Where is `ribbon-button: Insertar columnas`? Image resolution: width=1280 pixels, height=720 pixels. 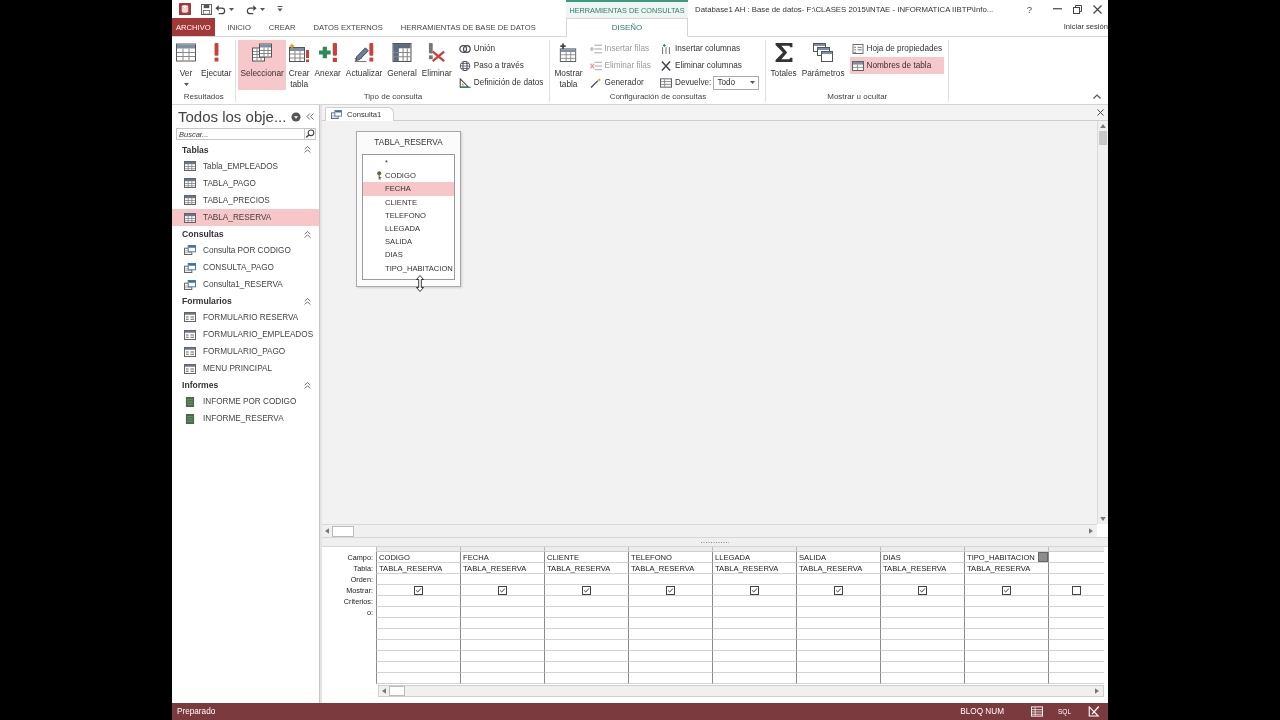
ribbon-button: Insertar columnas is located at coordinates (709, 48).